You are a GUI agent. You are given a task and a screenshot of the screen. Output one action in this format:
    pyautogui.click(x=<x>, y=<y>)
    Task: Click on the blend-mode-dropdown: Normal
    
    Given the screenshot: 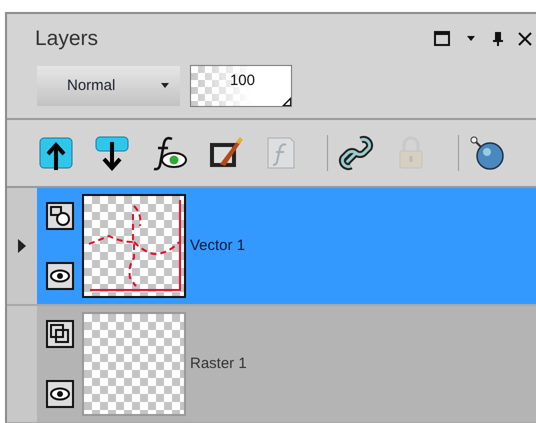 What is the action you would take?
    pyautogui.click(x=108, y=86)
    